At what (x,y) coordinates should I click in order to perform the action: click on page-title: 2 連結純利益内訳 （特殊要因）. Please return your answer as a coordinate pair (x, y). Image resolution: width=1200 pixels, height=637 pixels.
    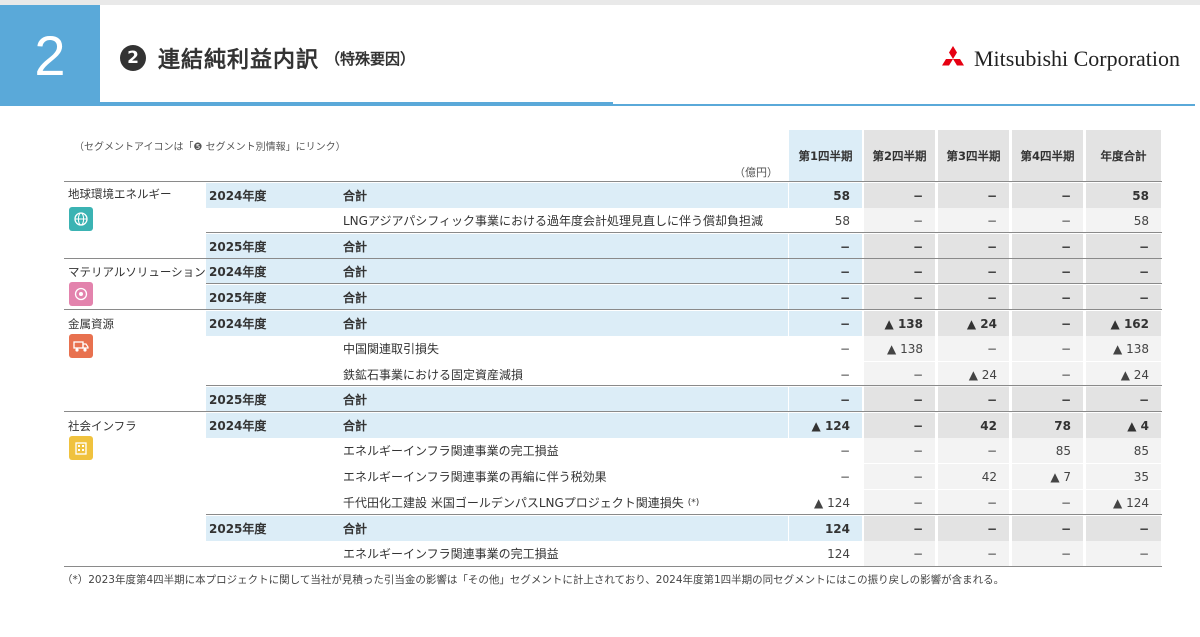
    Looking at the image, I should click on (267, 58).